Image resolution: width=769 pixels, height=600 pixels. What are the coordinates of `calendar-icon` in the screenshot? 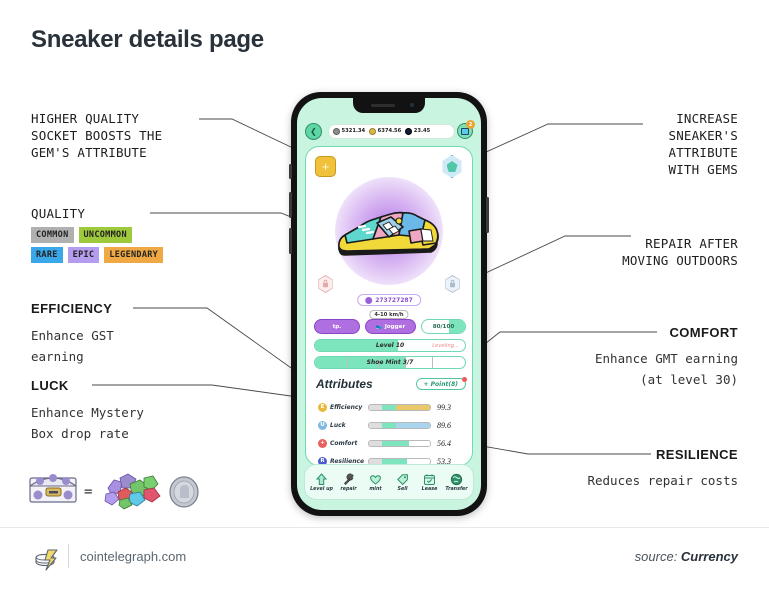 It's located at (429, 479).